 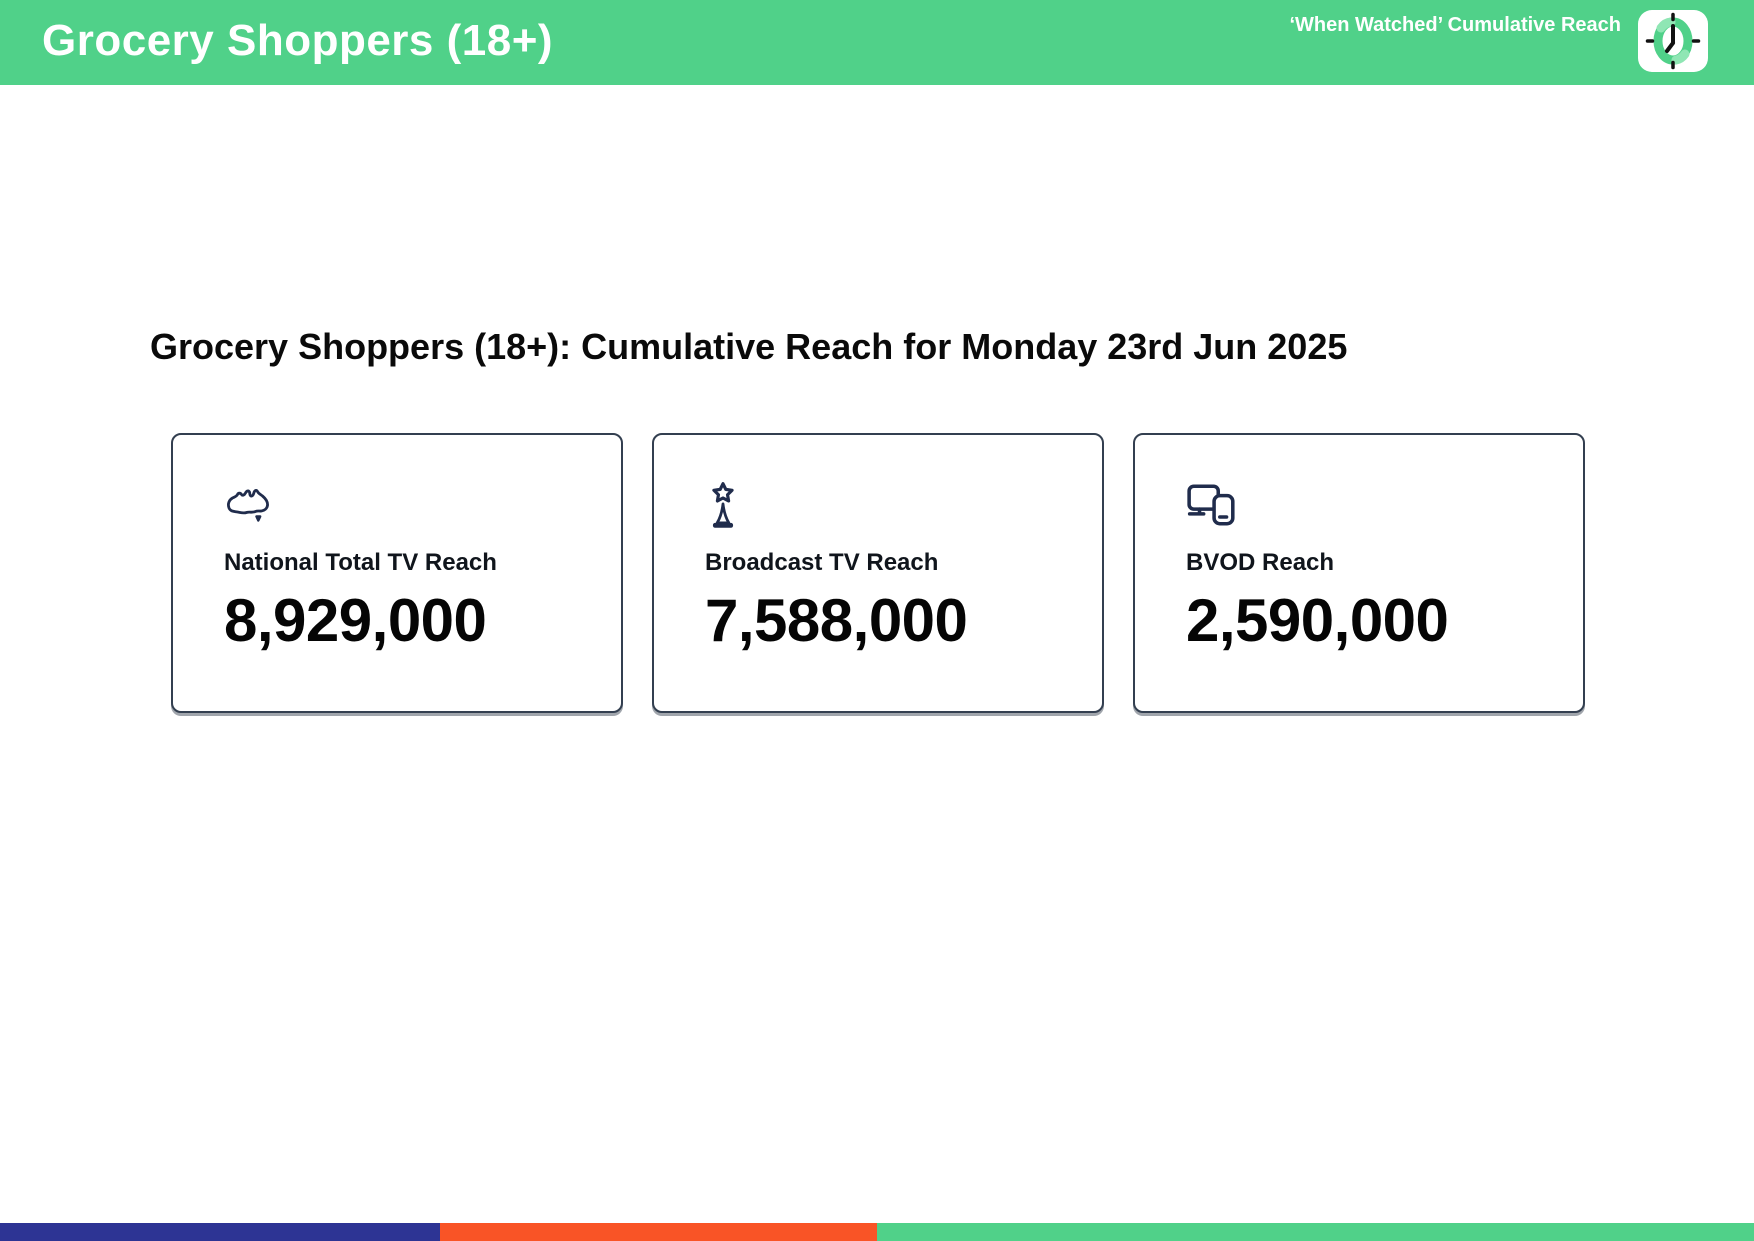 I want to click on tv-and-phone-devices-icon, so click(x=1369, y=507).